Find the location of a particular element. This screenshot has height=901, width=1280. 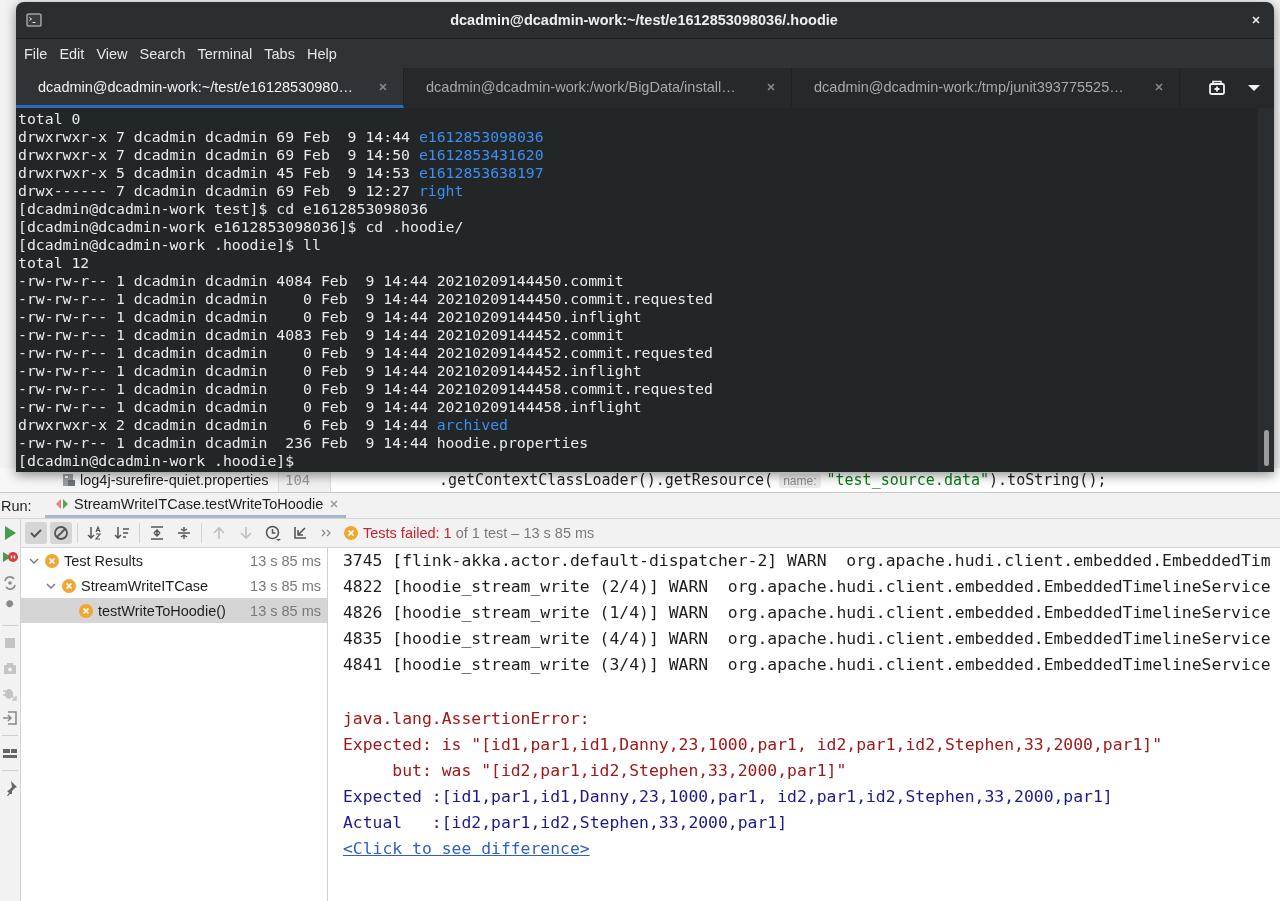

terminal-line: total 0 is located at coordinates (49, 119).